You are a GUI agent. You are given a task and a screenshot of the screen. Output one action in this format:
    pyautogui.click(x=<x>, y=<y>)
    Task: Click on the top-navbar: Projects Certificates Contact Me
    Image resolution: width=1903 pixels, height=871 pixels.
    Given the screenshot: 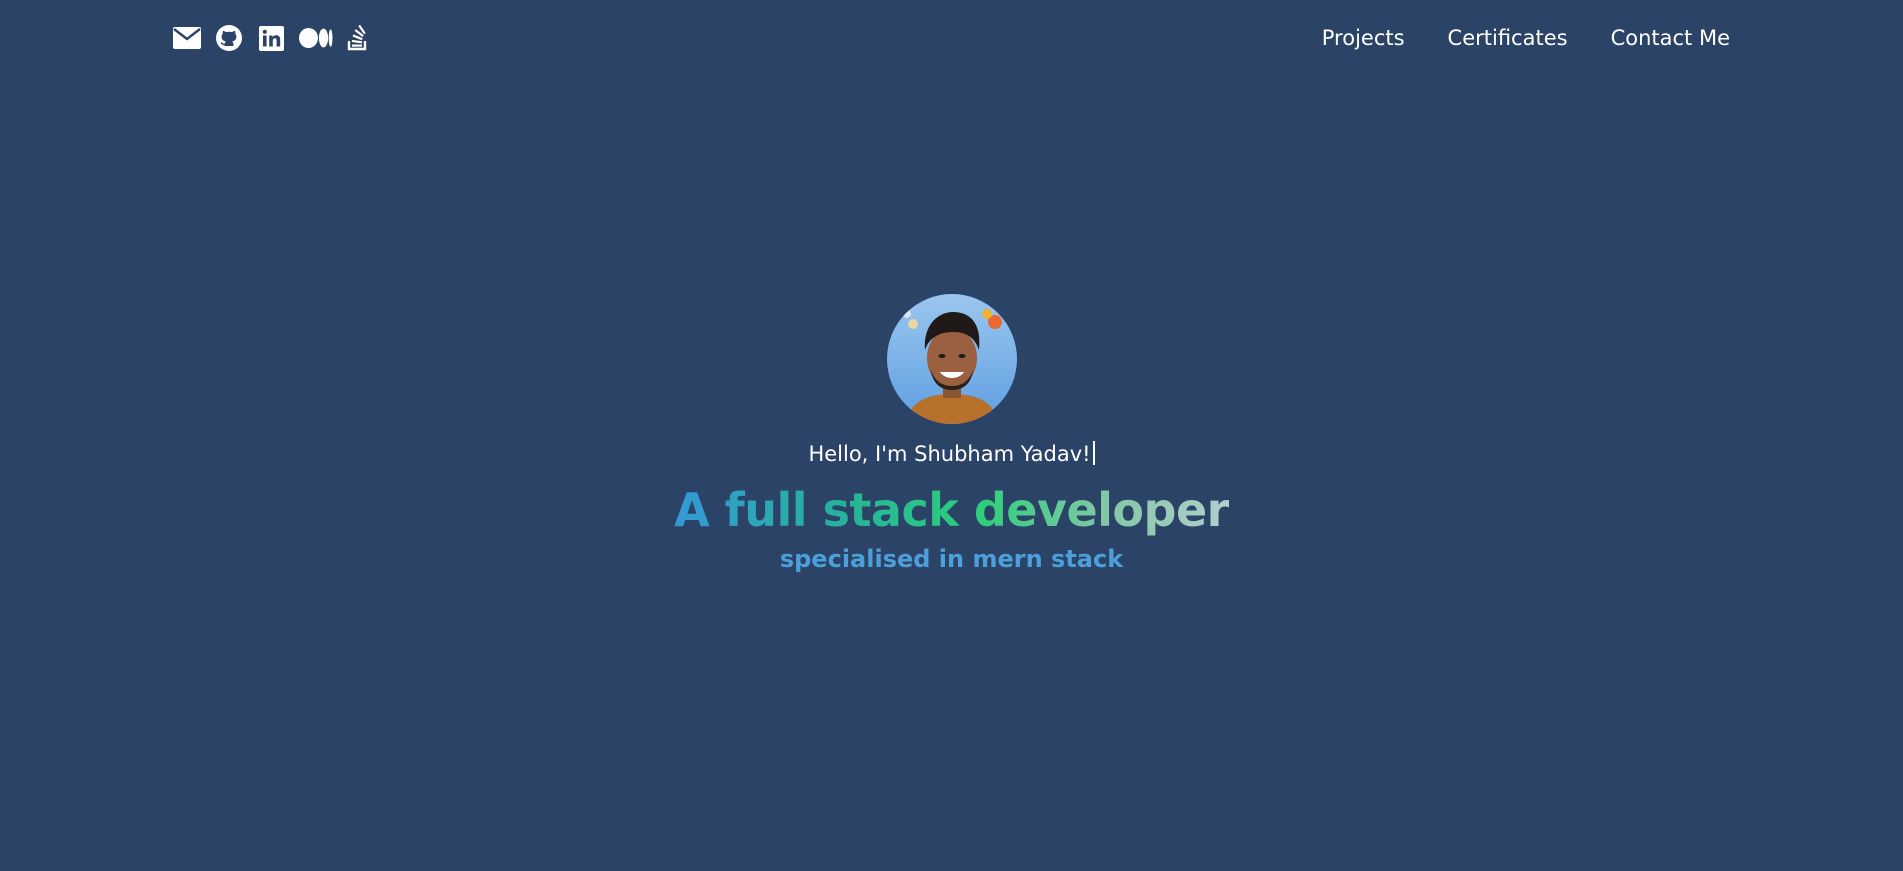 What is the action you would take?
    pyautogui.click(x=951, y=38)
    